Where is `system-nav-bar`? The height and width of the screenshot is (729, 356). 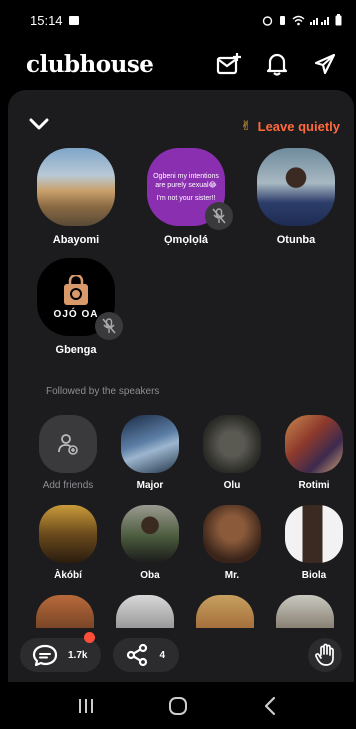
system-nav-bar is located at coordinates (178, 705).